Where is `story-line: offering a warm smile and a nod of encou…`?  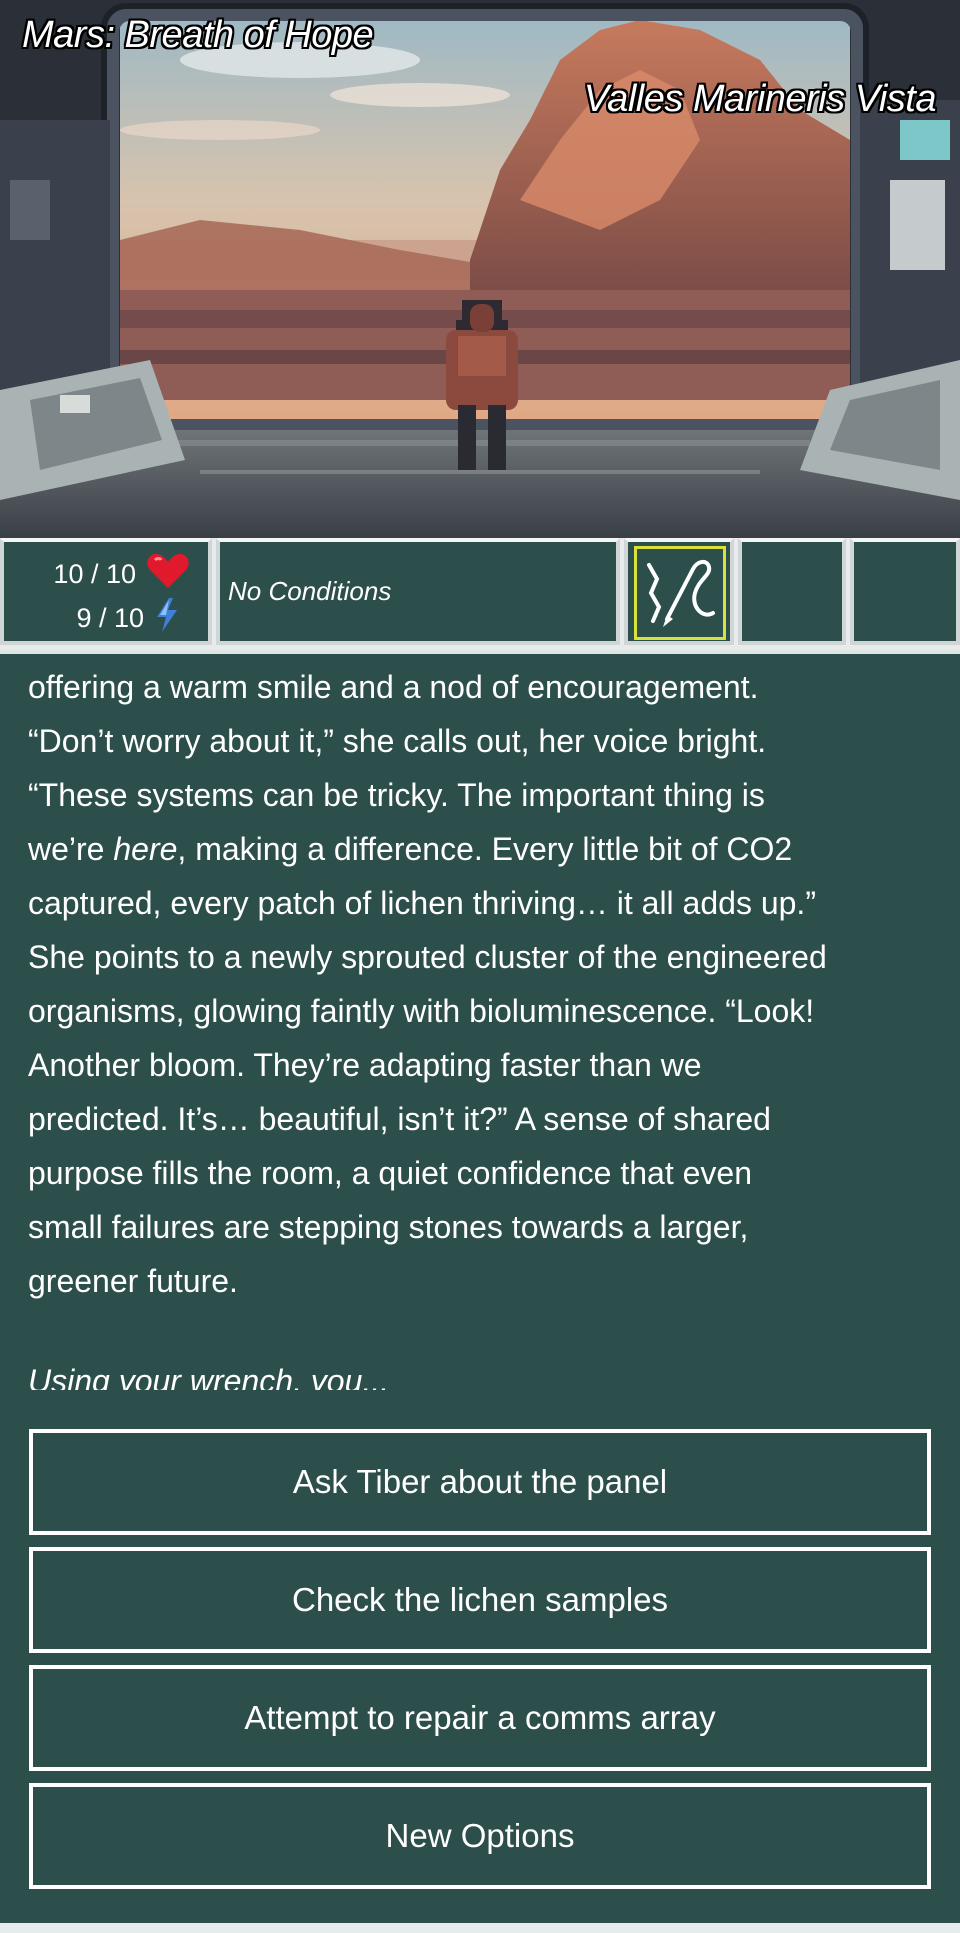
story-line: offering a warm smile and a nod of encou… is located at coordinates (393, 687).